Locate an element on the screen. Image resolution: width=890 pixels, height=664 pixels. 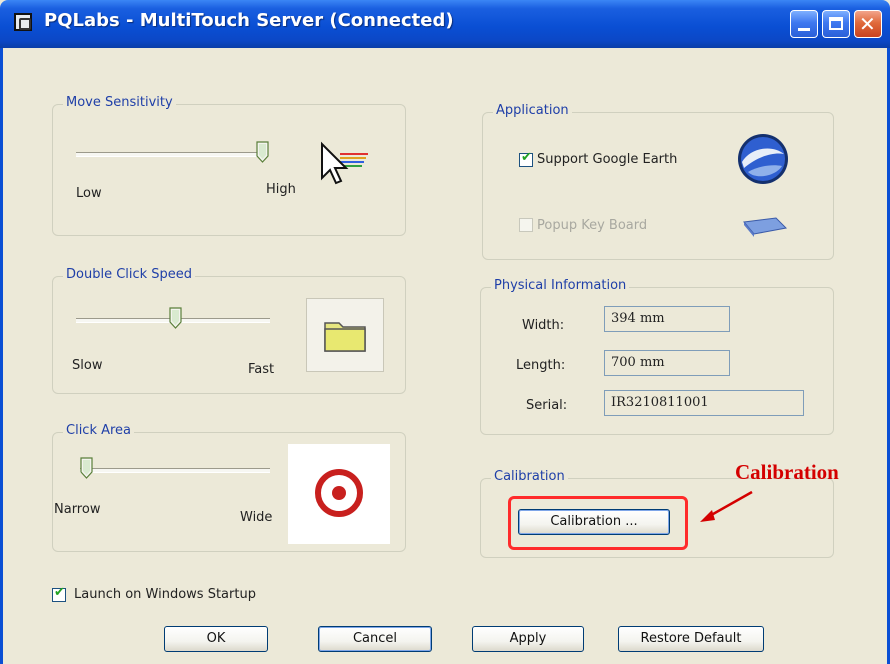
minimize-icon is located at coordinates (804, 29).